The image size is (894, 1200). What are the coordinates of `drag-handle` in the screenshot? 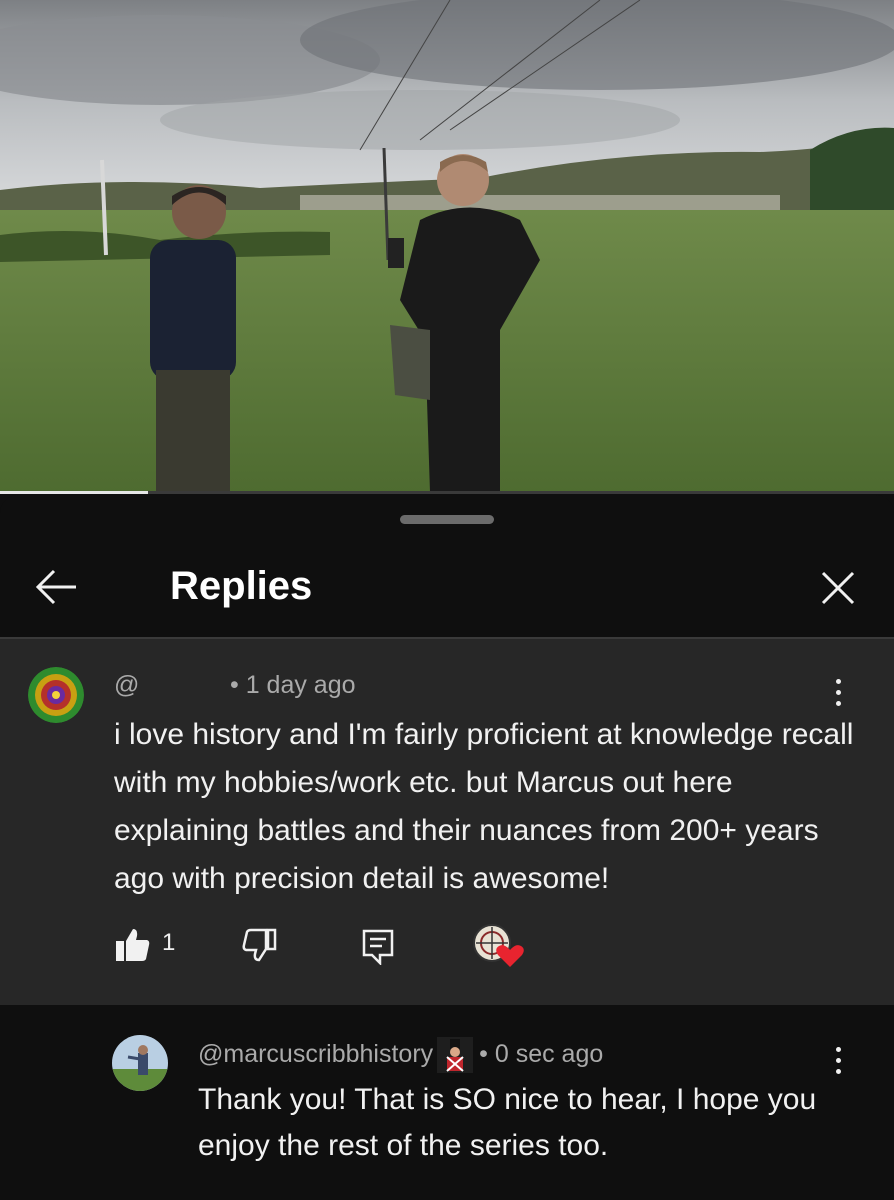 It's located at (447, 519).